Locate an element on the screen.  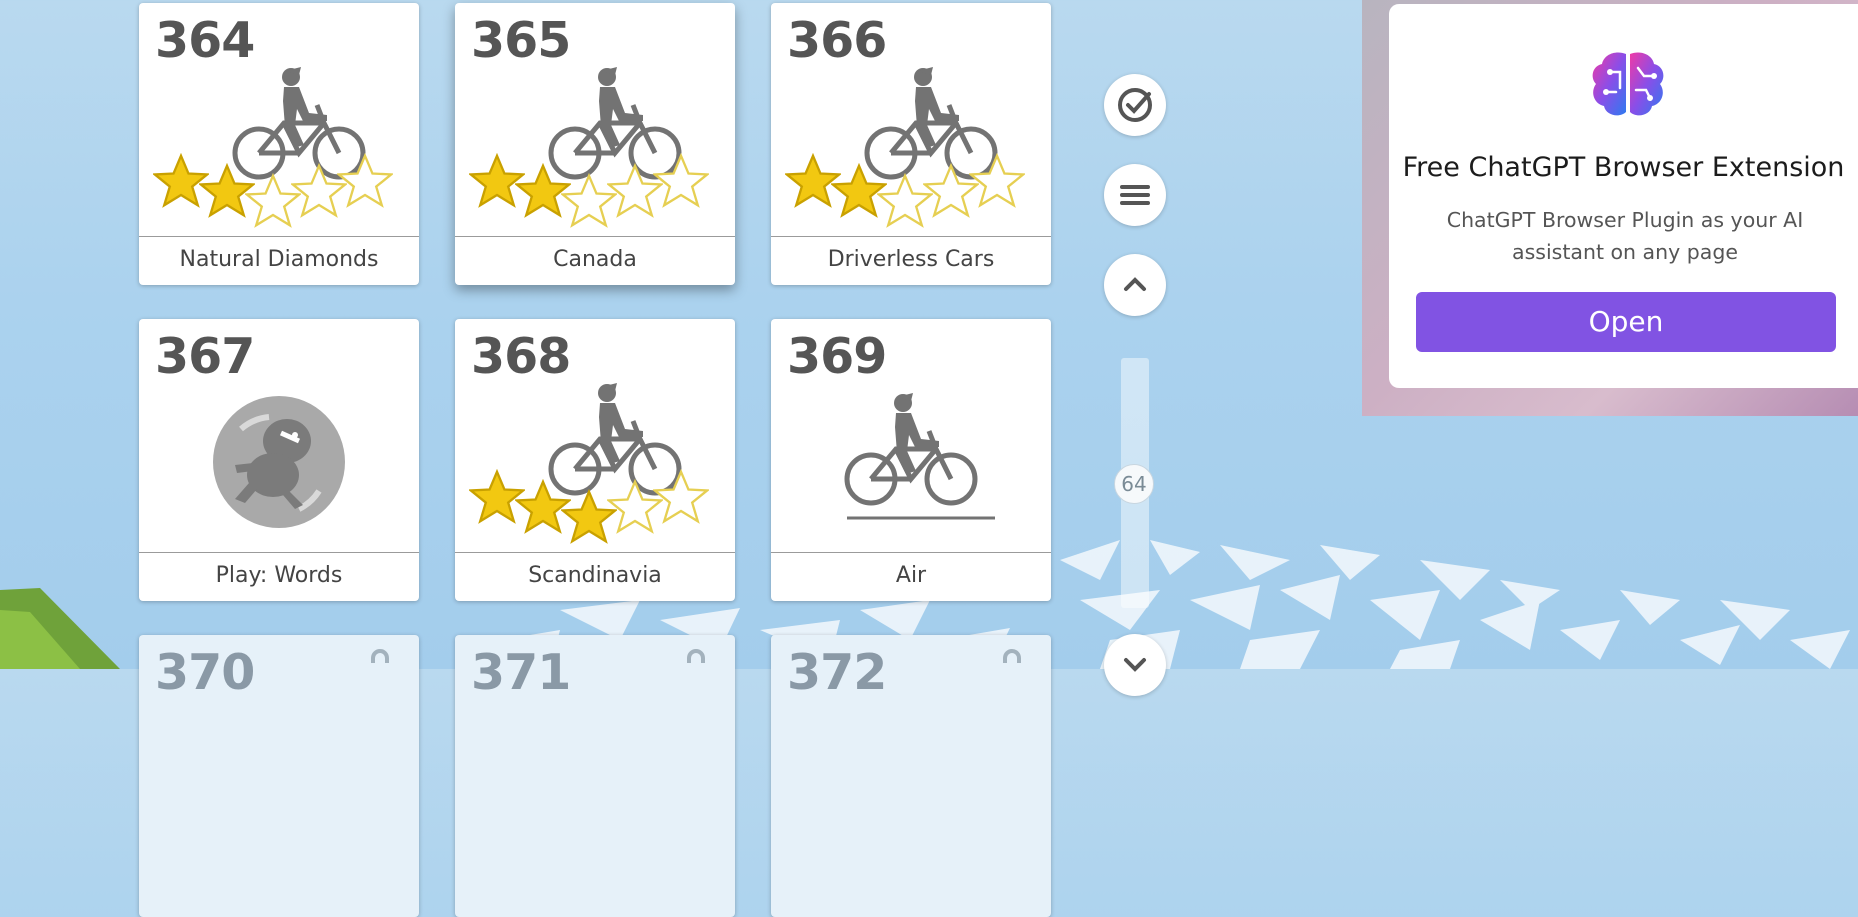
lesson-number: 372 is located at coordinates (837, 672).